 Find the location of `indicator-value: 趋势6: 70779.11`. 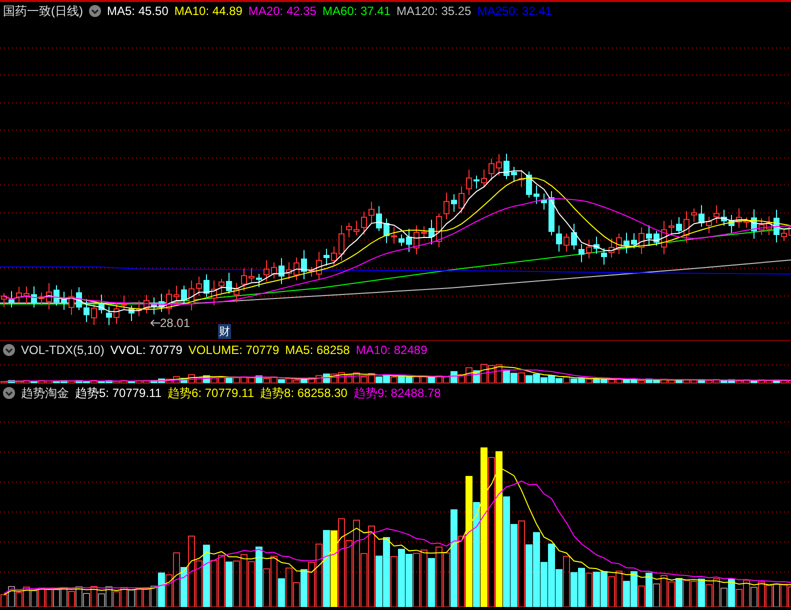

indicator-value: 趋势6: 70779.11 is located at coordinates (211, 393).